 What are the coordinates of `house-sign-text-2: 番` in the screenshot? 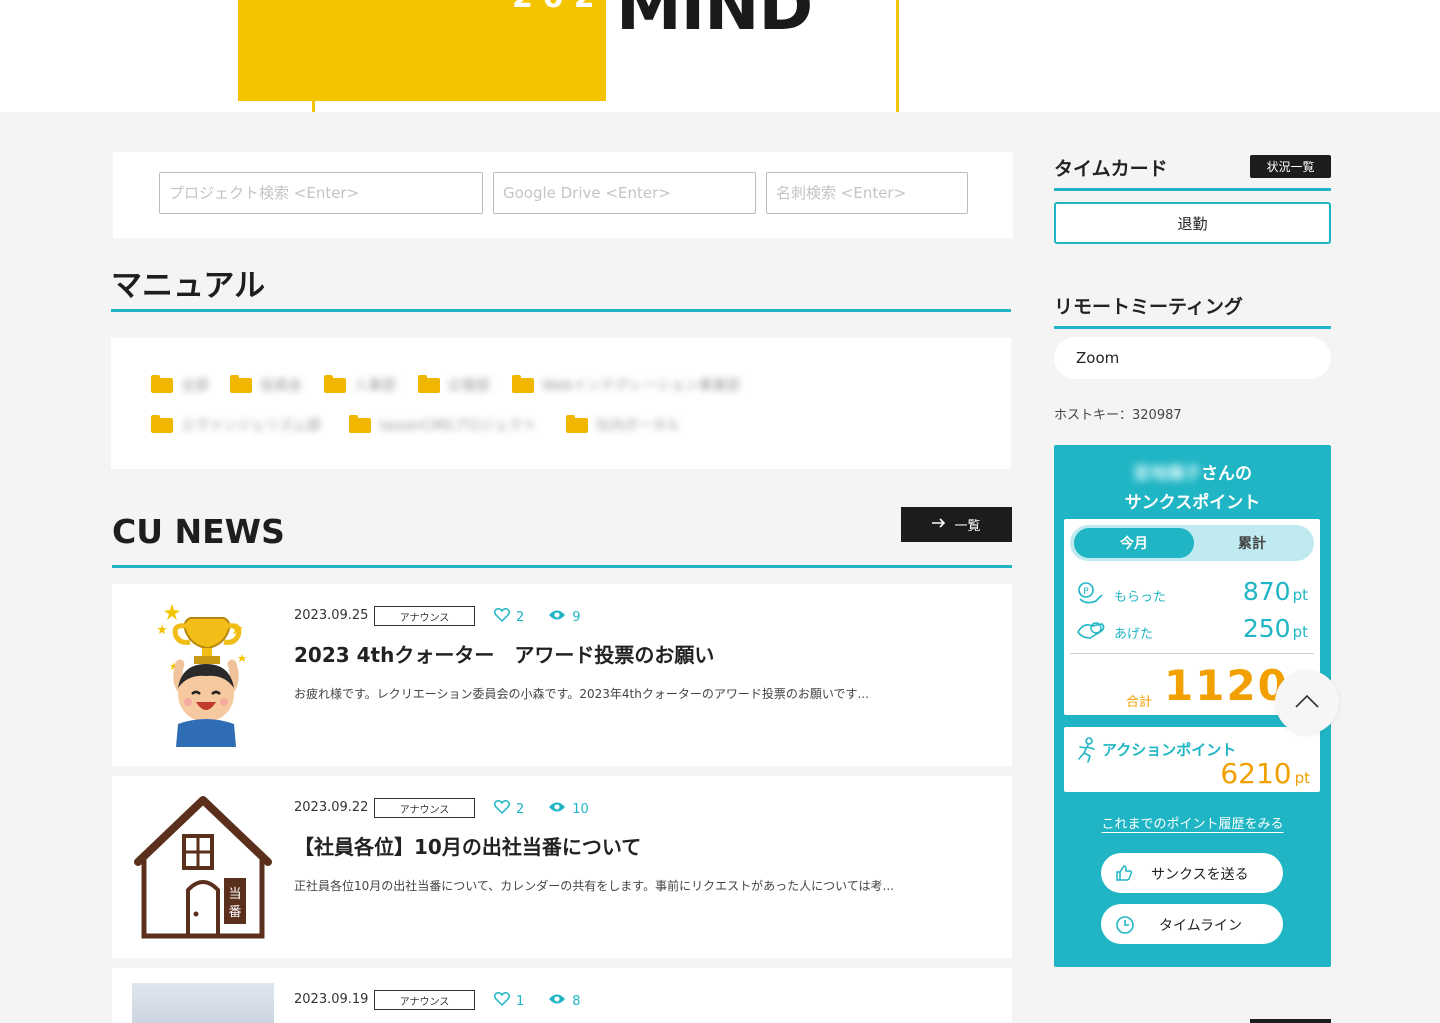 It's located at (234, 912).